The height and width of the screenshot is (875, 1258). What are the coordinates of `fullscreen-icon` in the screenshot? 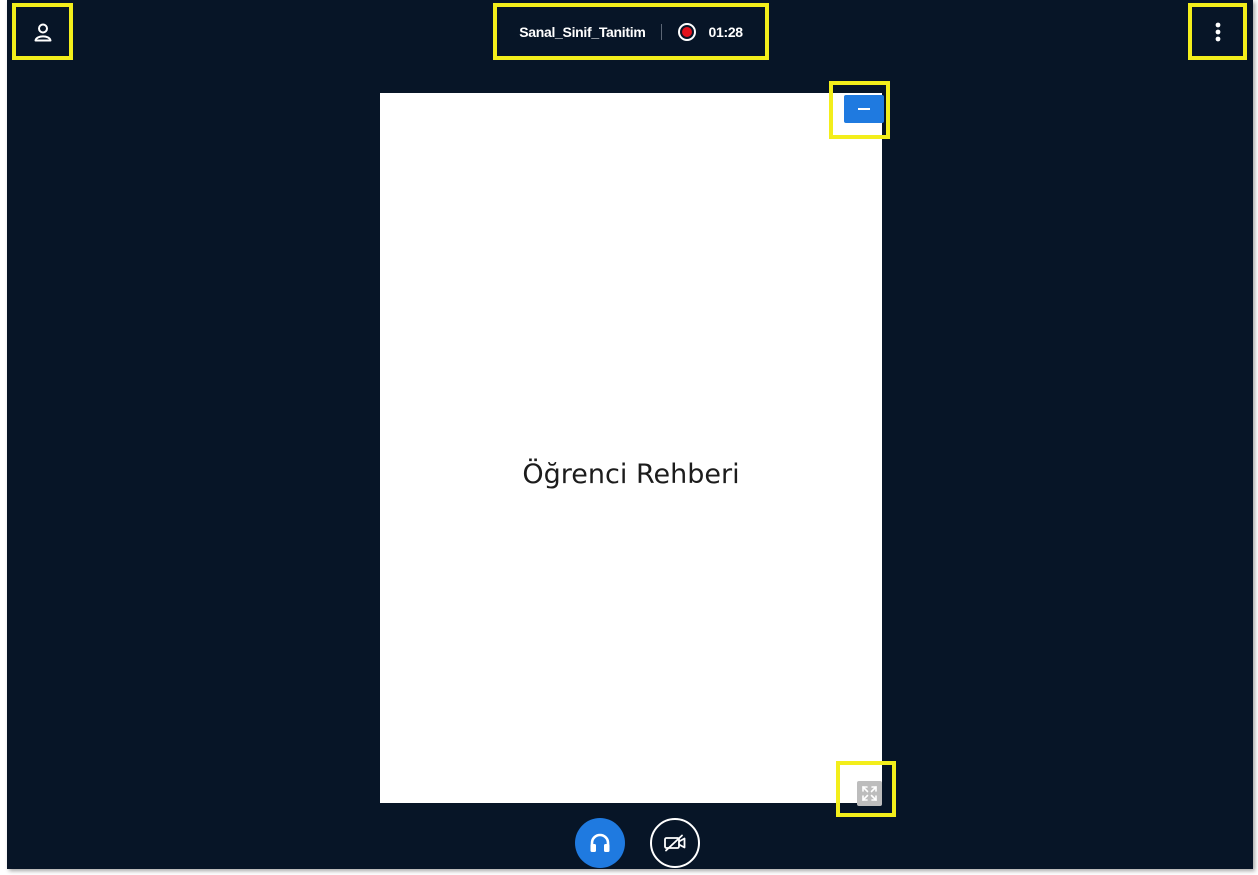 It's located at (869, 793).